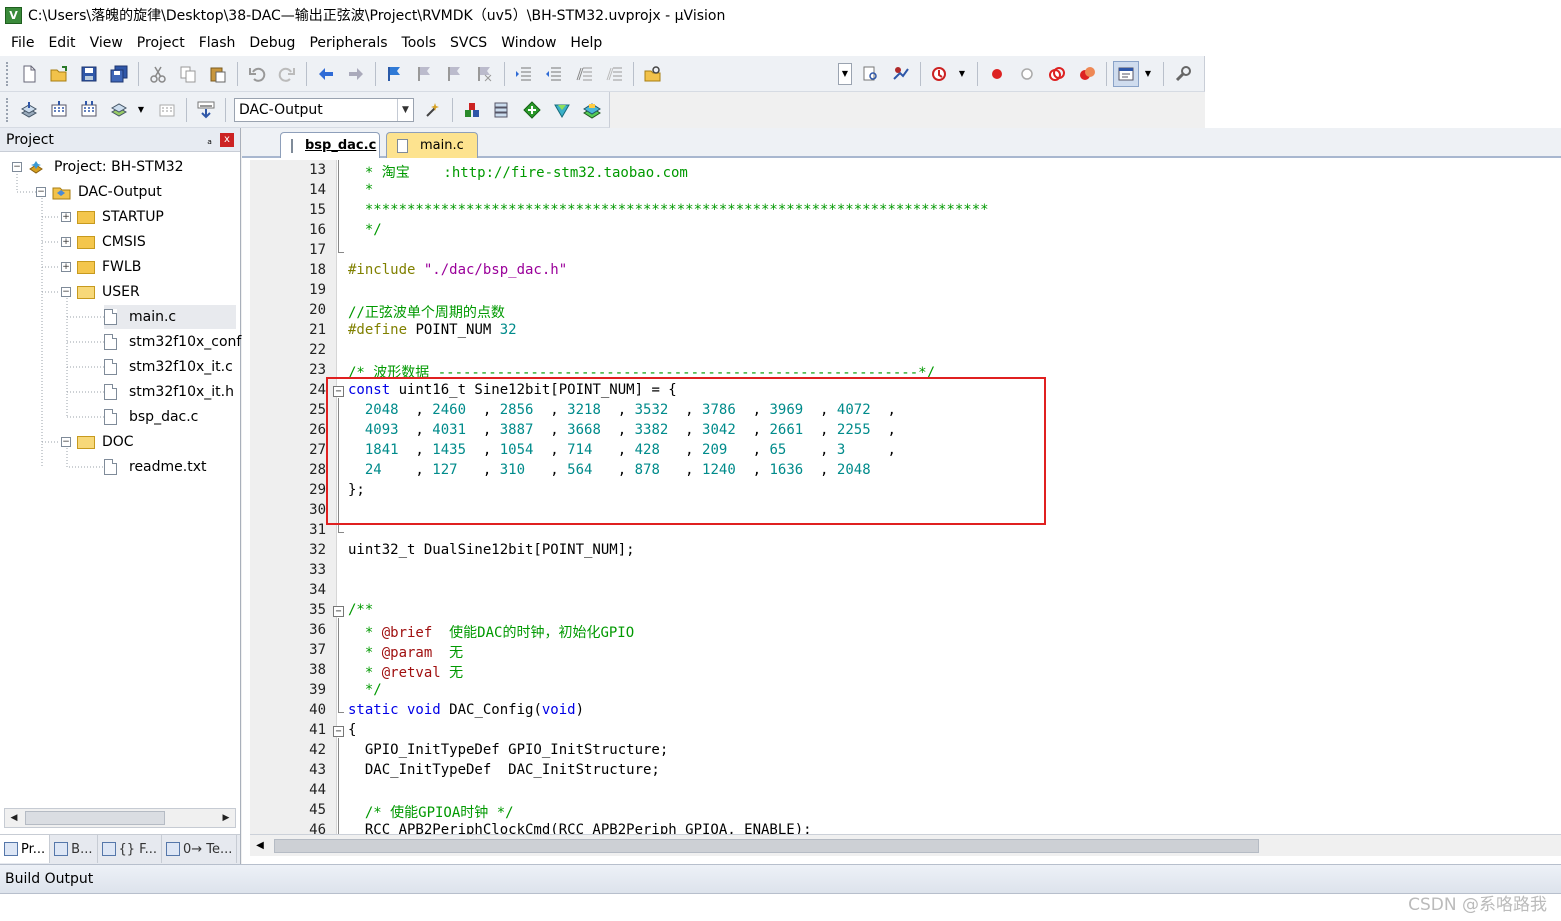  I want to click on code-line: * @brief 使能DAC的时钟，初始化GPIO, so click(491, 632).